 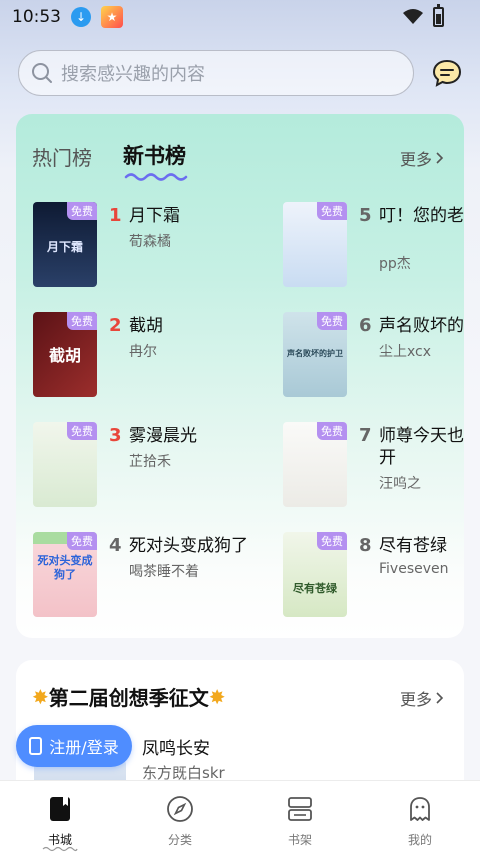 What do you see at coordinates (64, 247) in the screenshot?
I see `cover-title: 月下霜` at bounding box center [64, 247].